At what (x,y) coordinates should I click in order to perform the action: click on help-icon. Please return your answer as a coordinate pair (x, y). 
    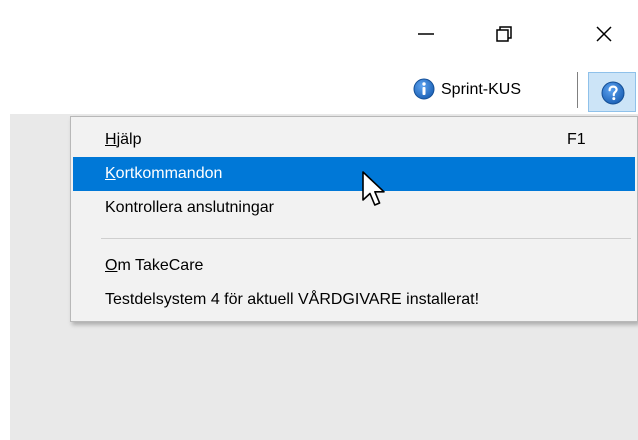
    Looking at the image, I should click on (613, 93).